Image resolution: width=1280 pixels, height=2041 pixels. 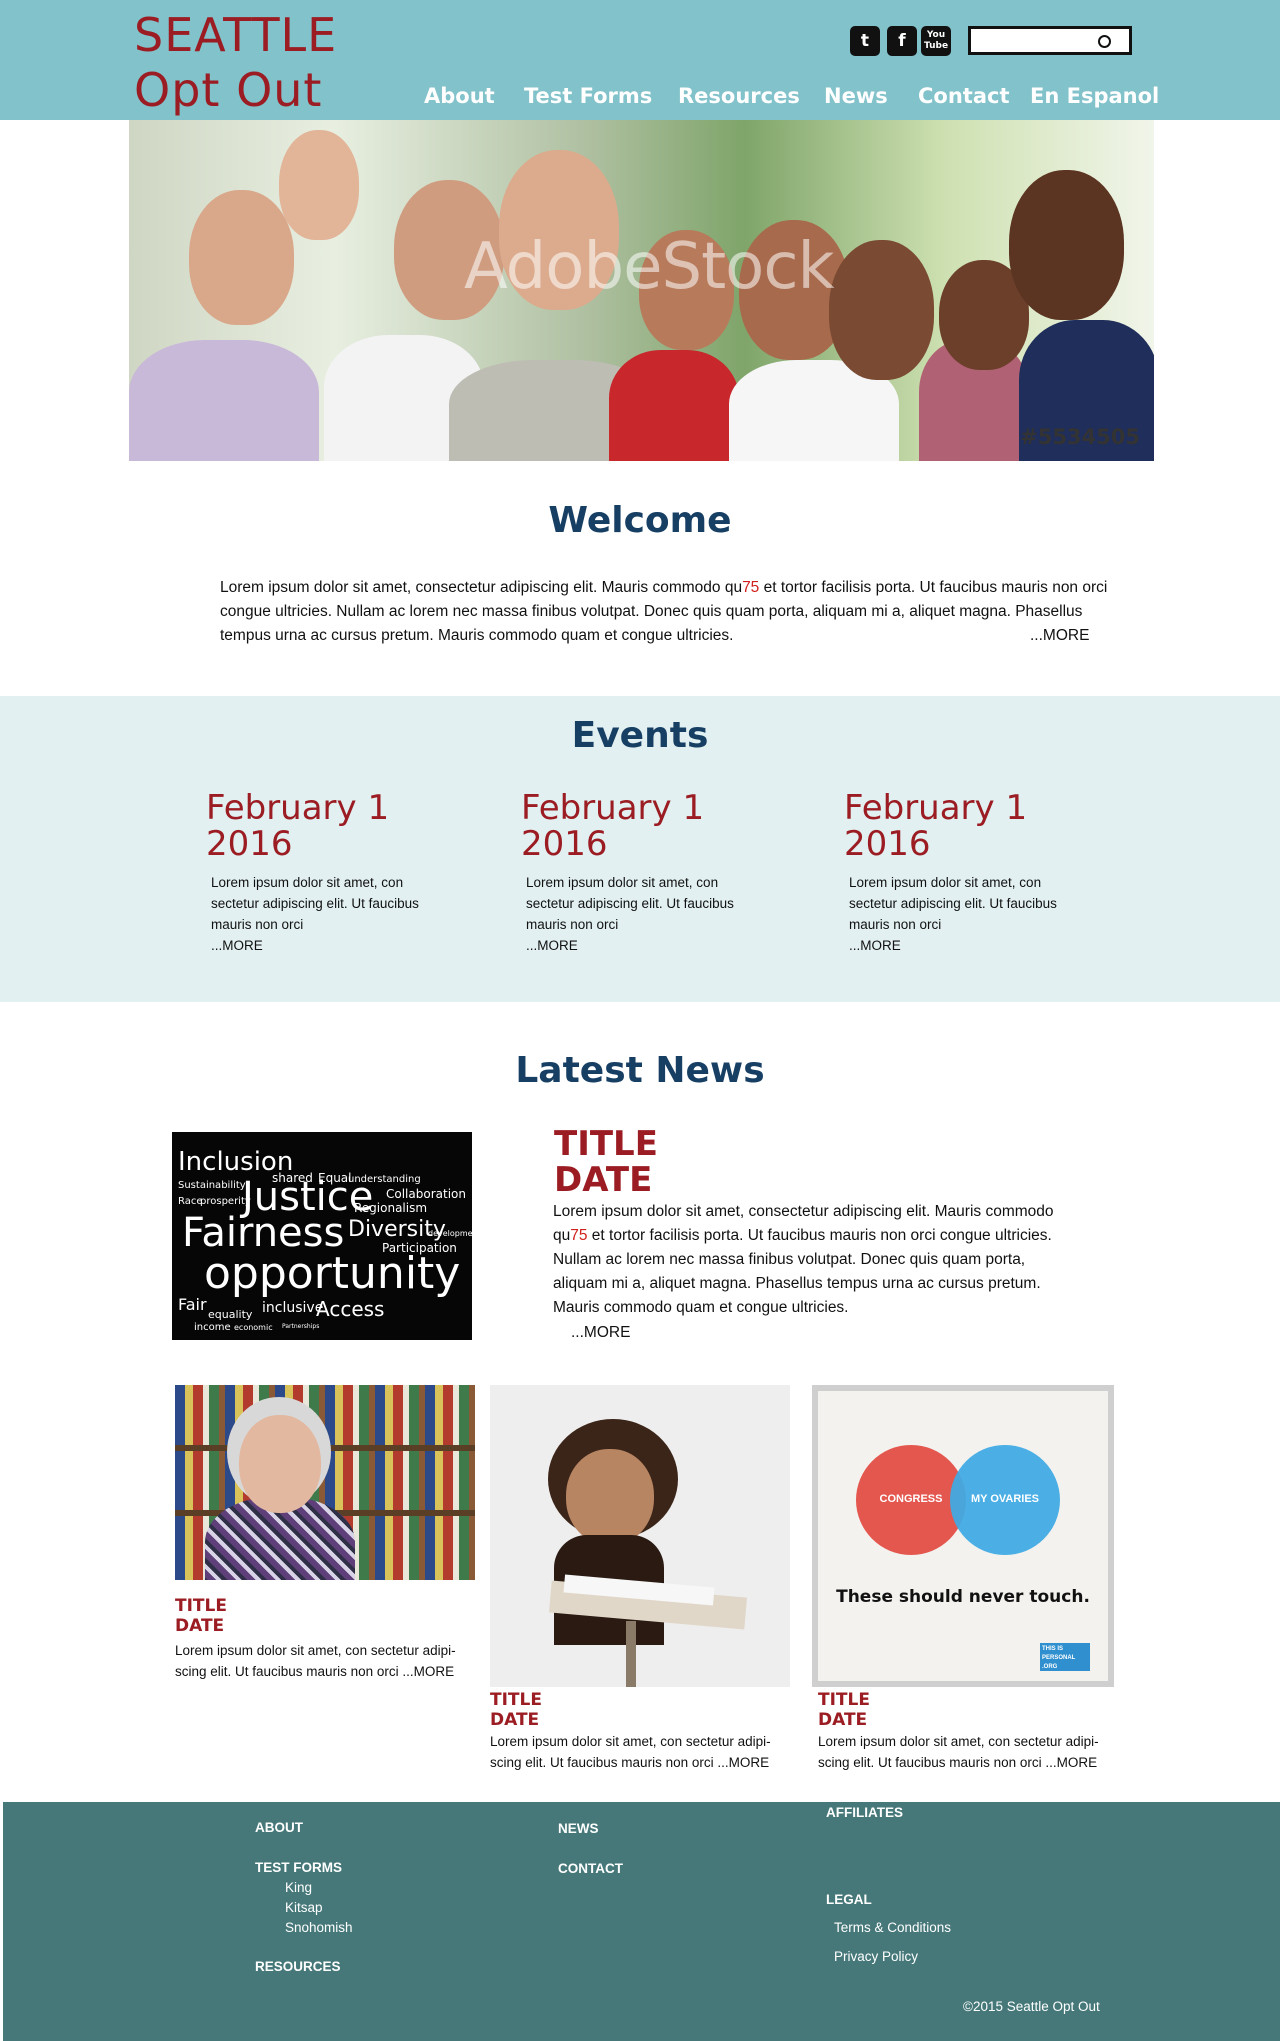 I want to click on footer-copyright: ©2015 Seattle Opt Out, so click(x=1031, y=2006).